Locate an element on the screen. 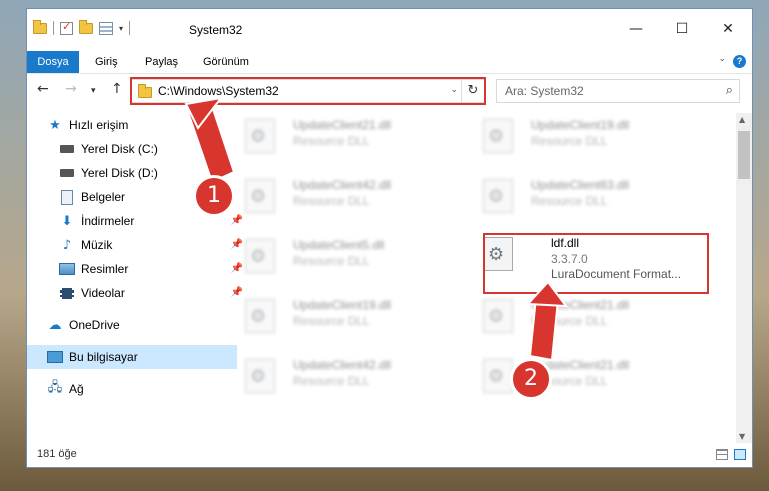 This screenshot has width=769, height=491. quick-access-toolbar: ▾ is located at coordinates (82, 27).